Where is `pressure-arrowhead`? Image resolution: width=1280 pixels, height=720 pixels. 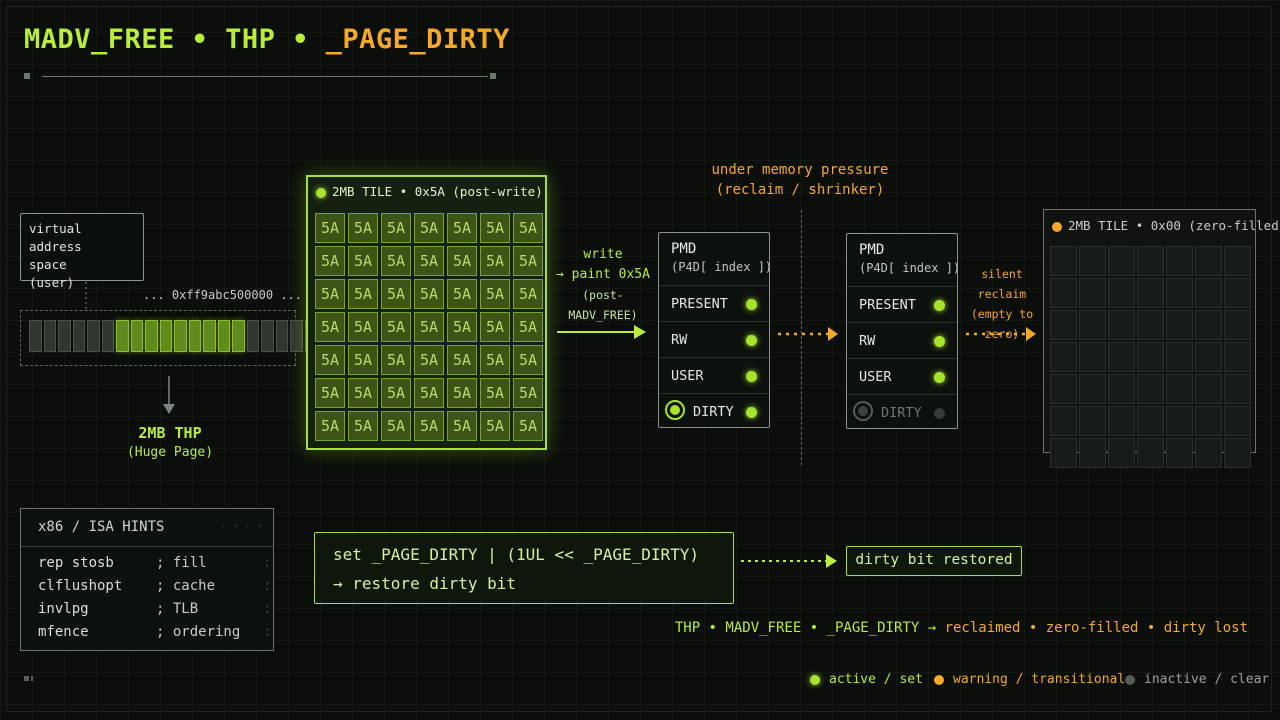 pressure-arrowhead is located at coordinates (833, 334).